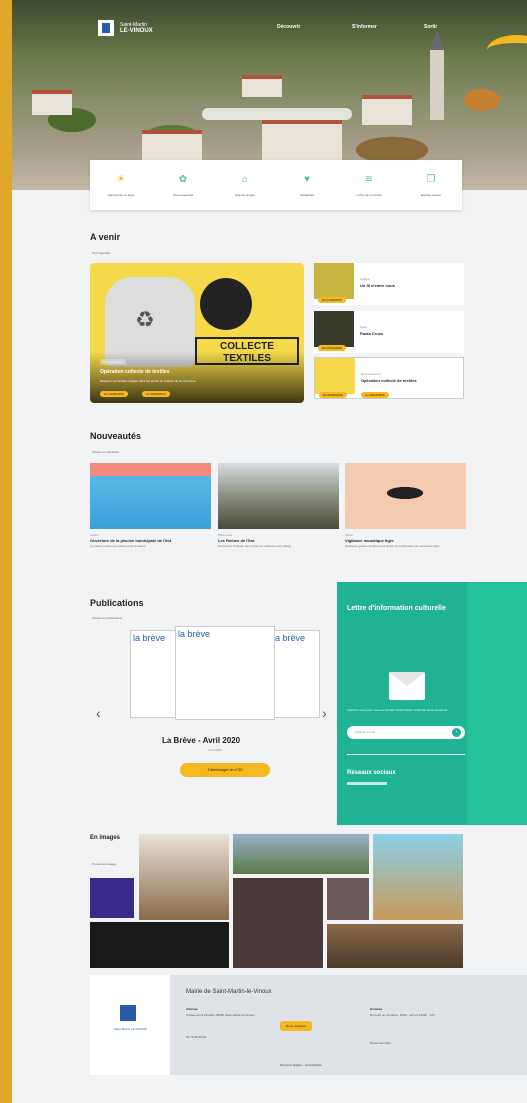 The width and height of the screenshot is (527, 1103). What do you see at coordinates (410, 1043) in the screenshot?
I see `footer-more-link: Toutes les infos` at bounding box center [410, 1043].